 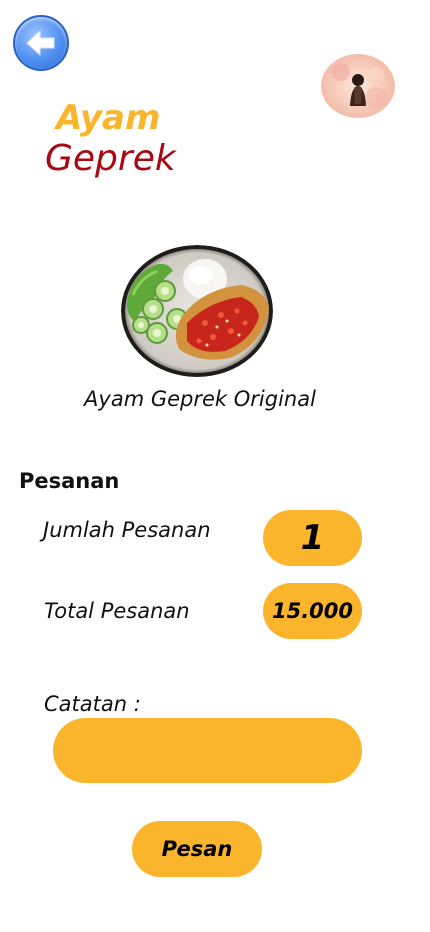 I want to click on arrow-left-icon, so click(x=41, y=43).